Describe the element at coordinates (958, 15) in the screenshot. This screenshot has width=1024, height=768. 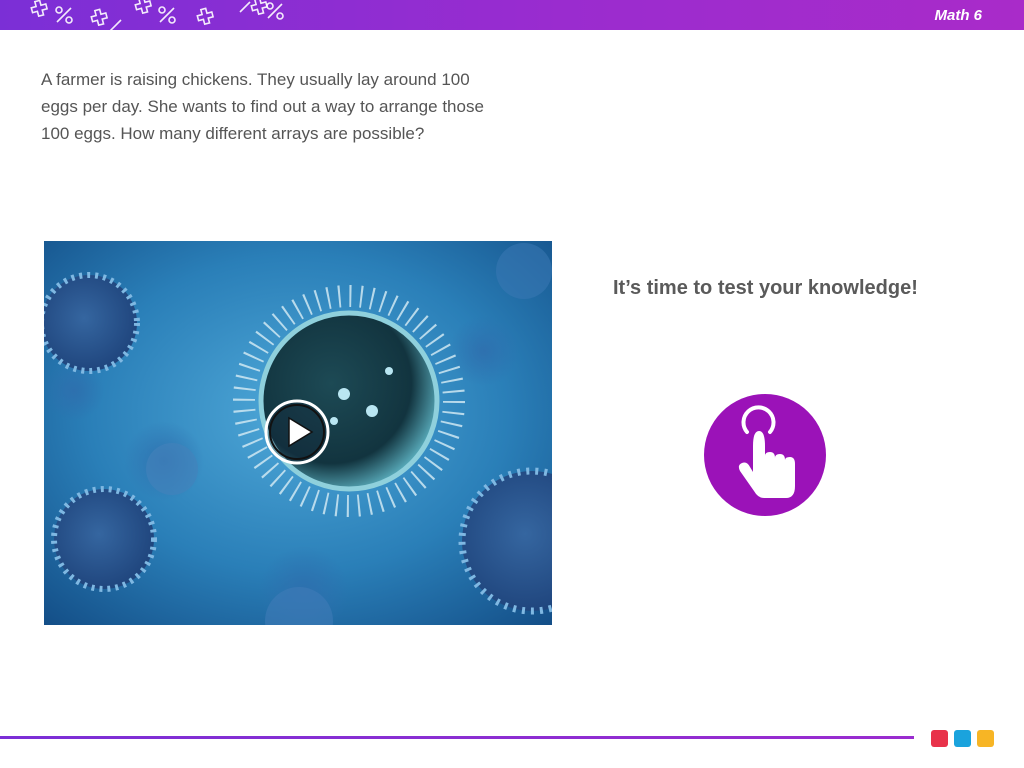
I see `course-title: Math 6` at that location.